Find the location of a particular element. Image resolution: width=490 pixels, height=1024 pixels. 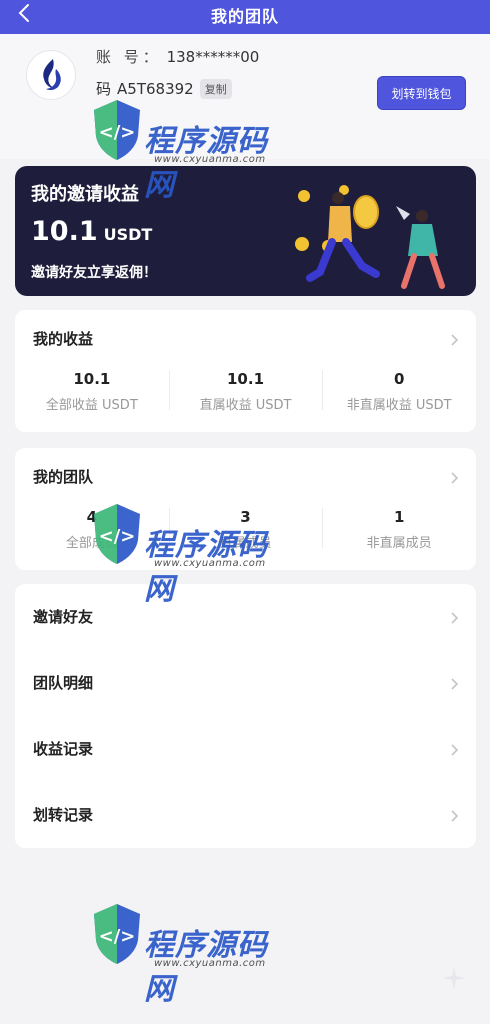

menu-item-transfer-records: 划转记录 is located at coordinates (245, 815).